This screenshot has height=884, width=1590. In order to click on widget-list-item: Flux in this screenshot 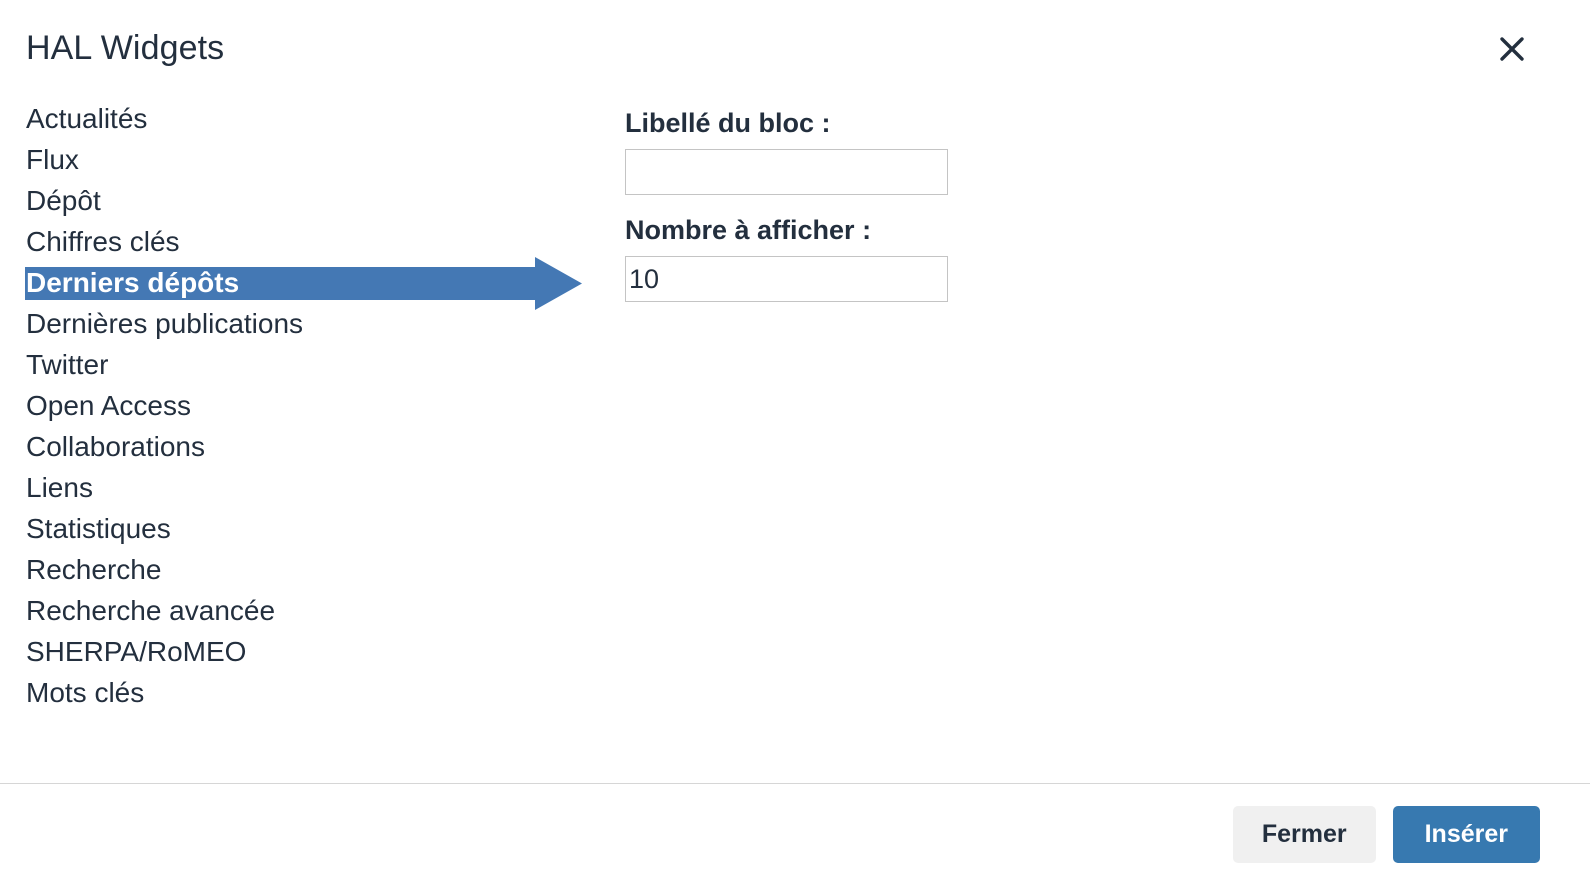, I will do `click(300, 159)`.